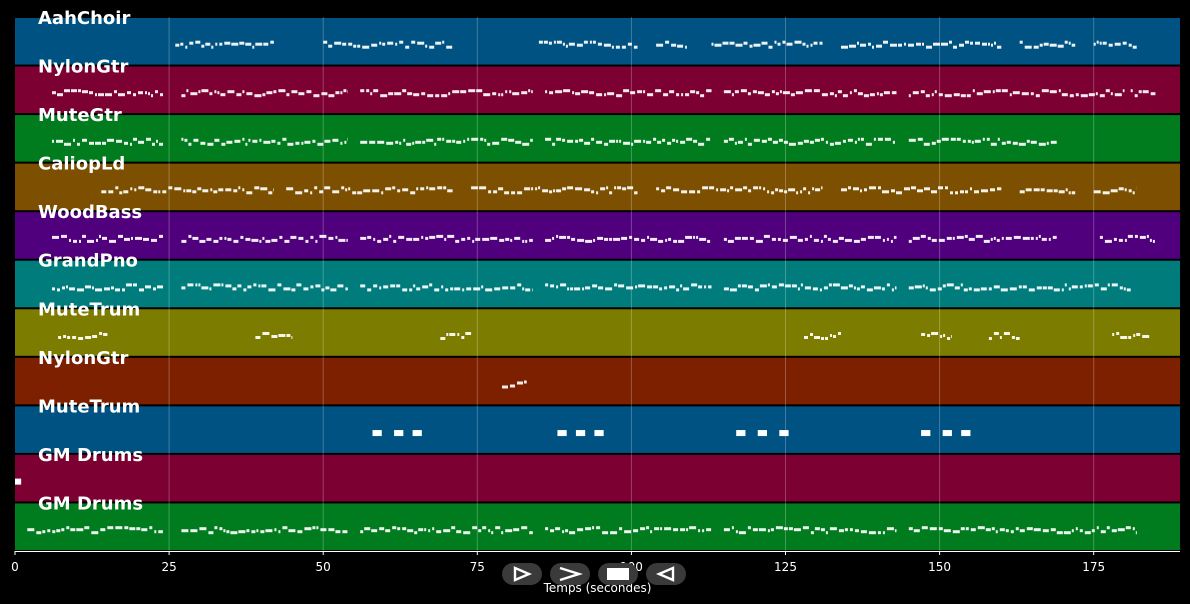 The height and width of the screenshot is (604, 1190). I want to click on back-button, so click(666, 574).